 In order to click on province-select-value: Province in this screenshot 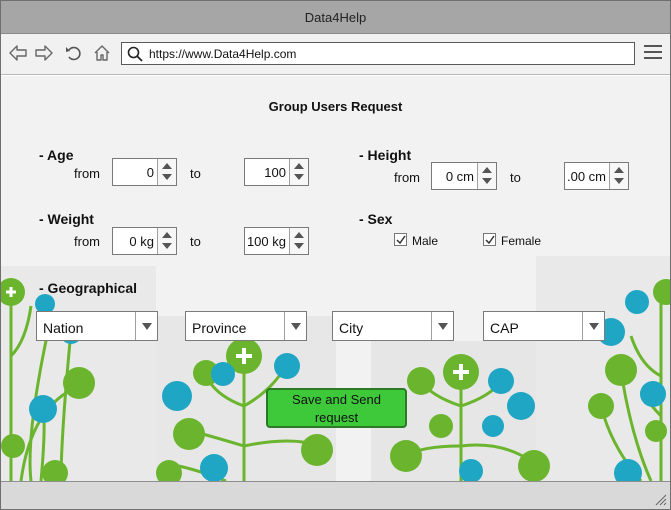, I will do `click(219, 328)`.